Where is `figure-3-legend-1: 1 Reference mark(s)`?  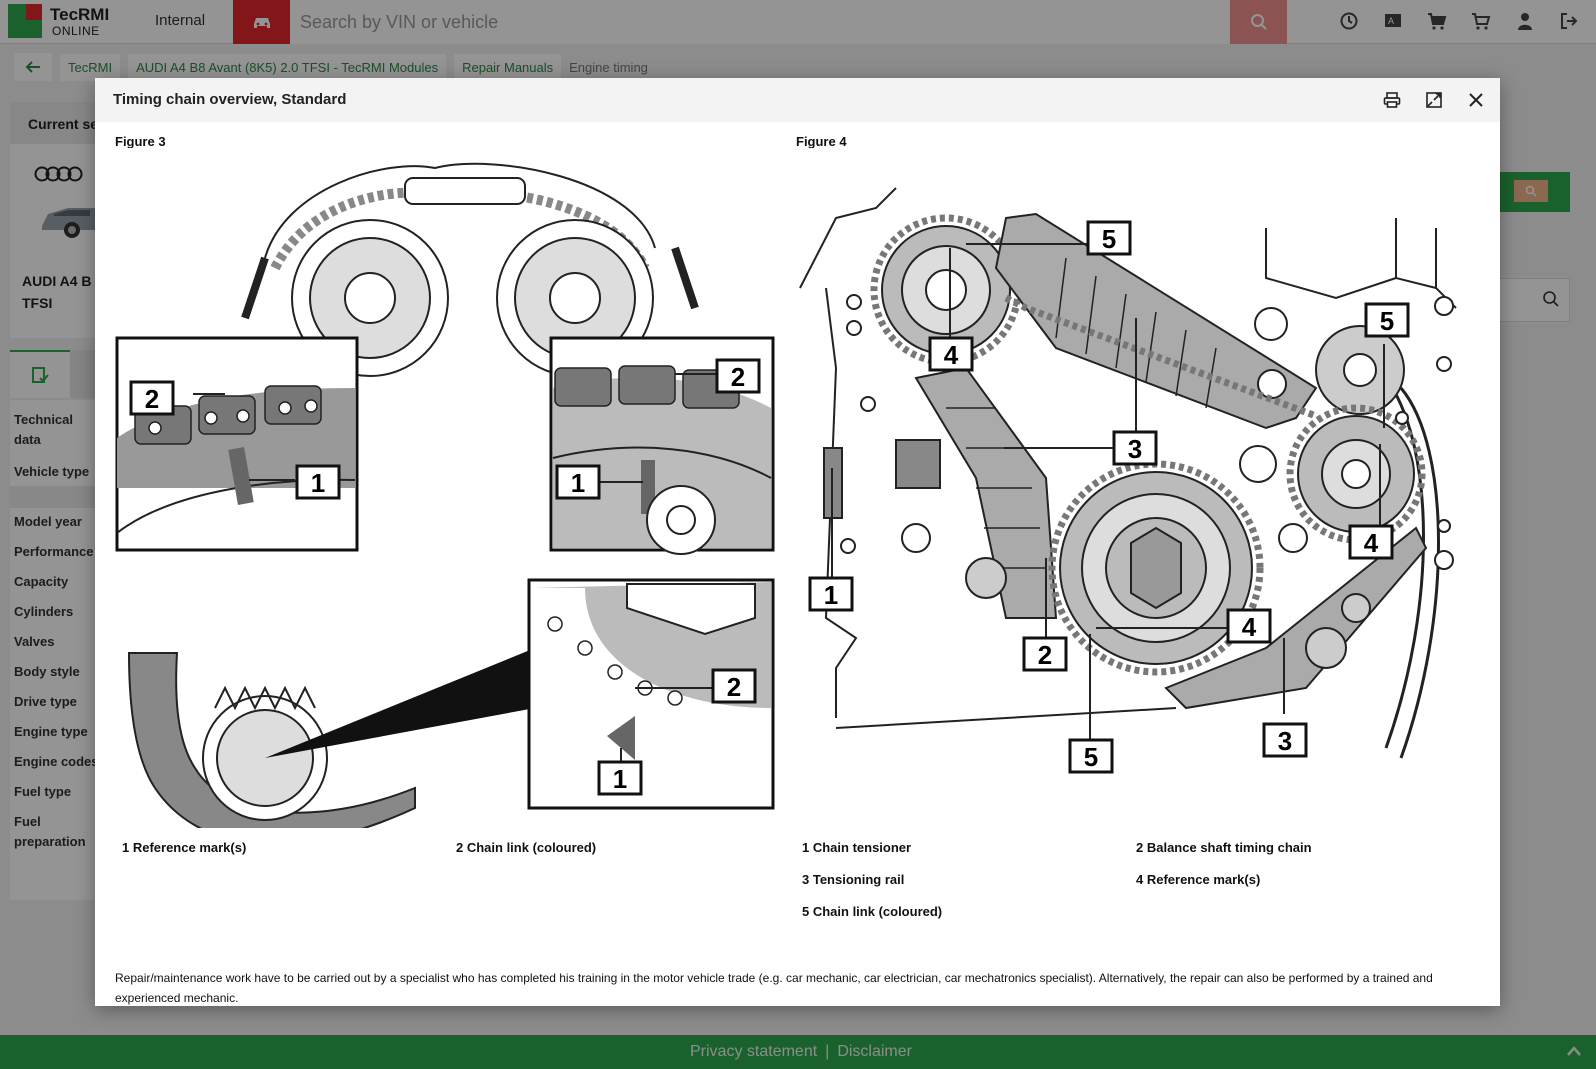
figure-3-legend-1: 1 Reference mark(s) is located at coordinates (184, 847).